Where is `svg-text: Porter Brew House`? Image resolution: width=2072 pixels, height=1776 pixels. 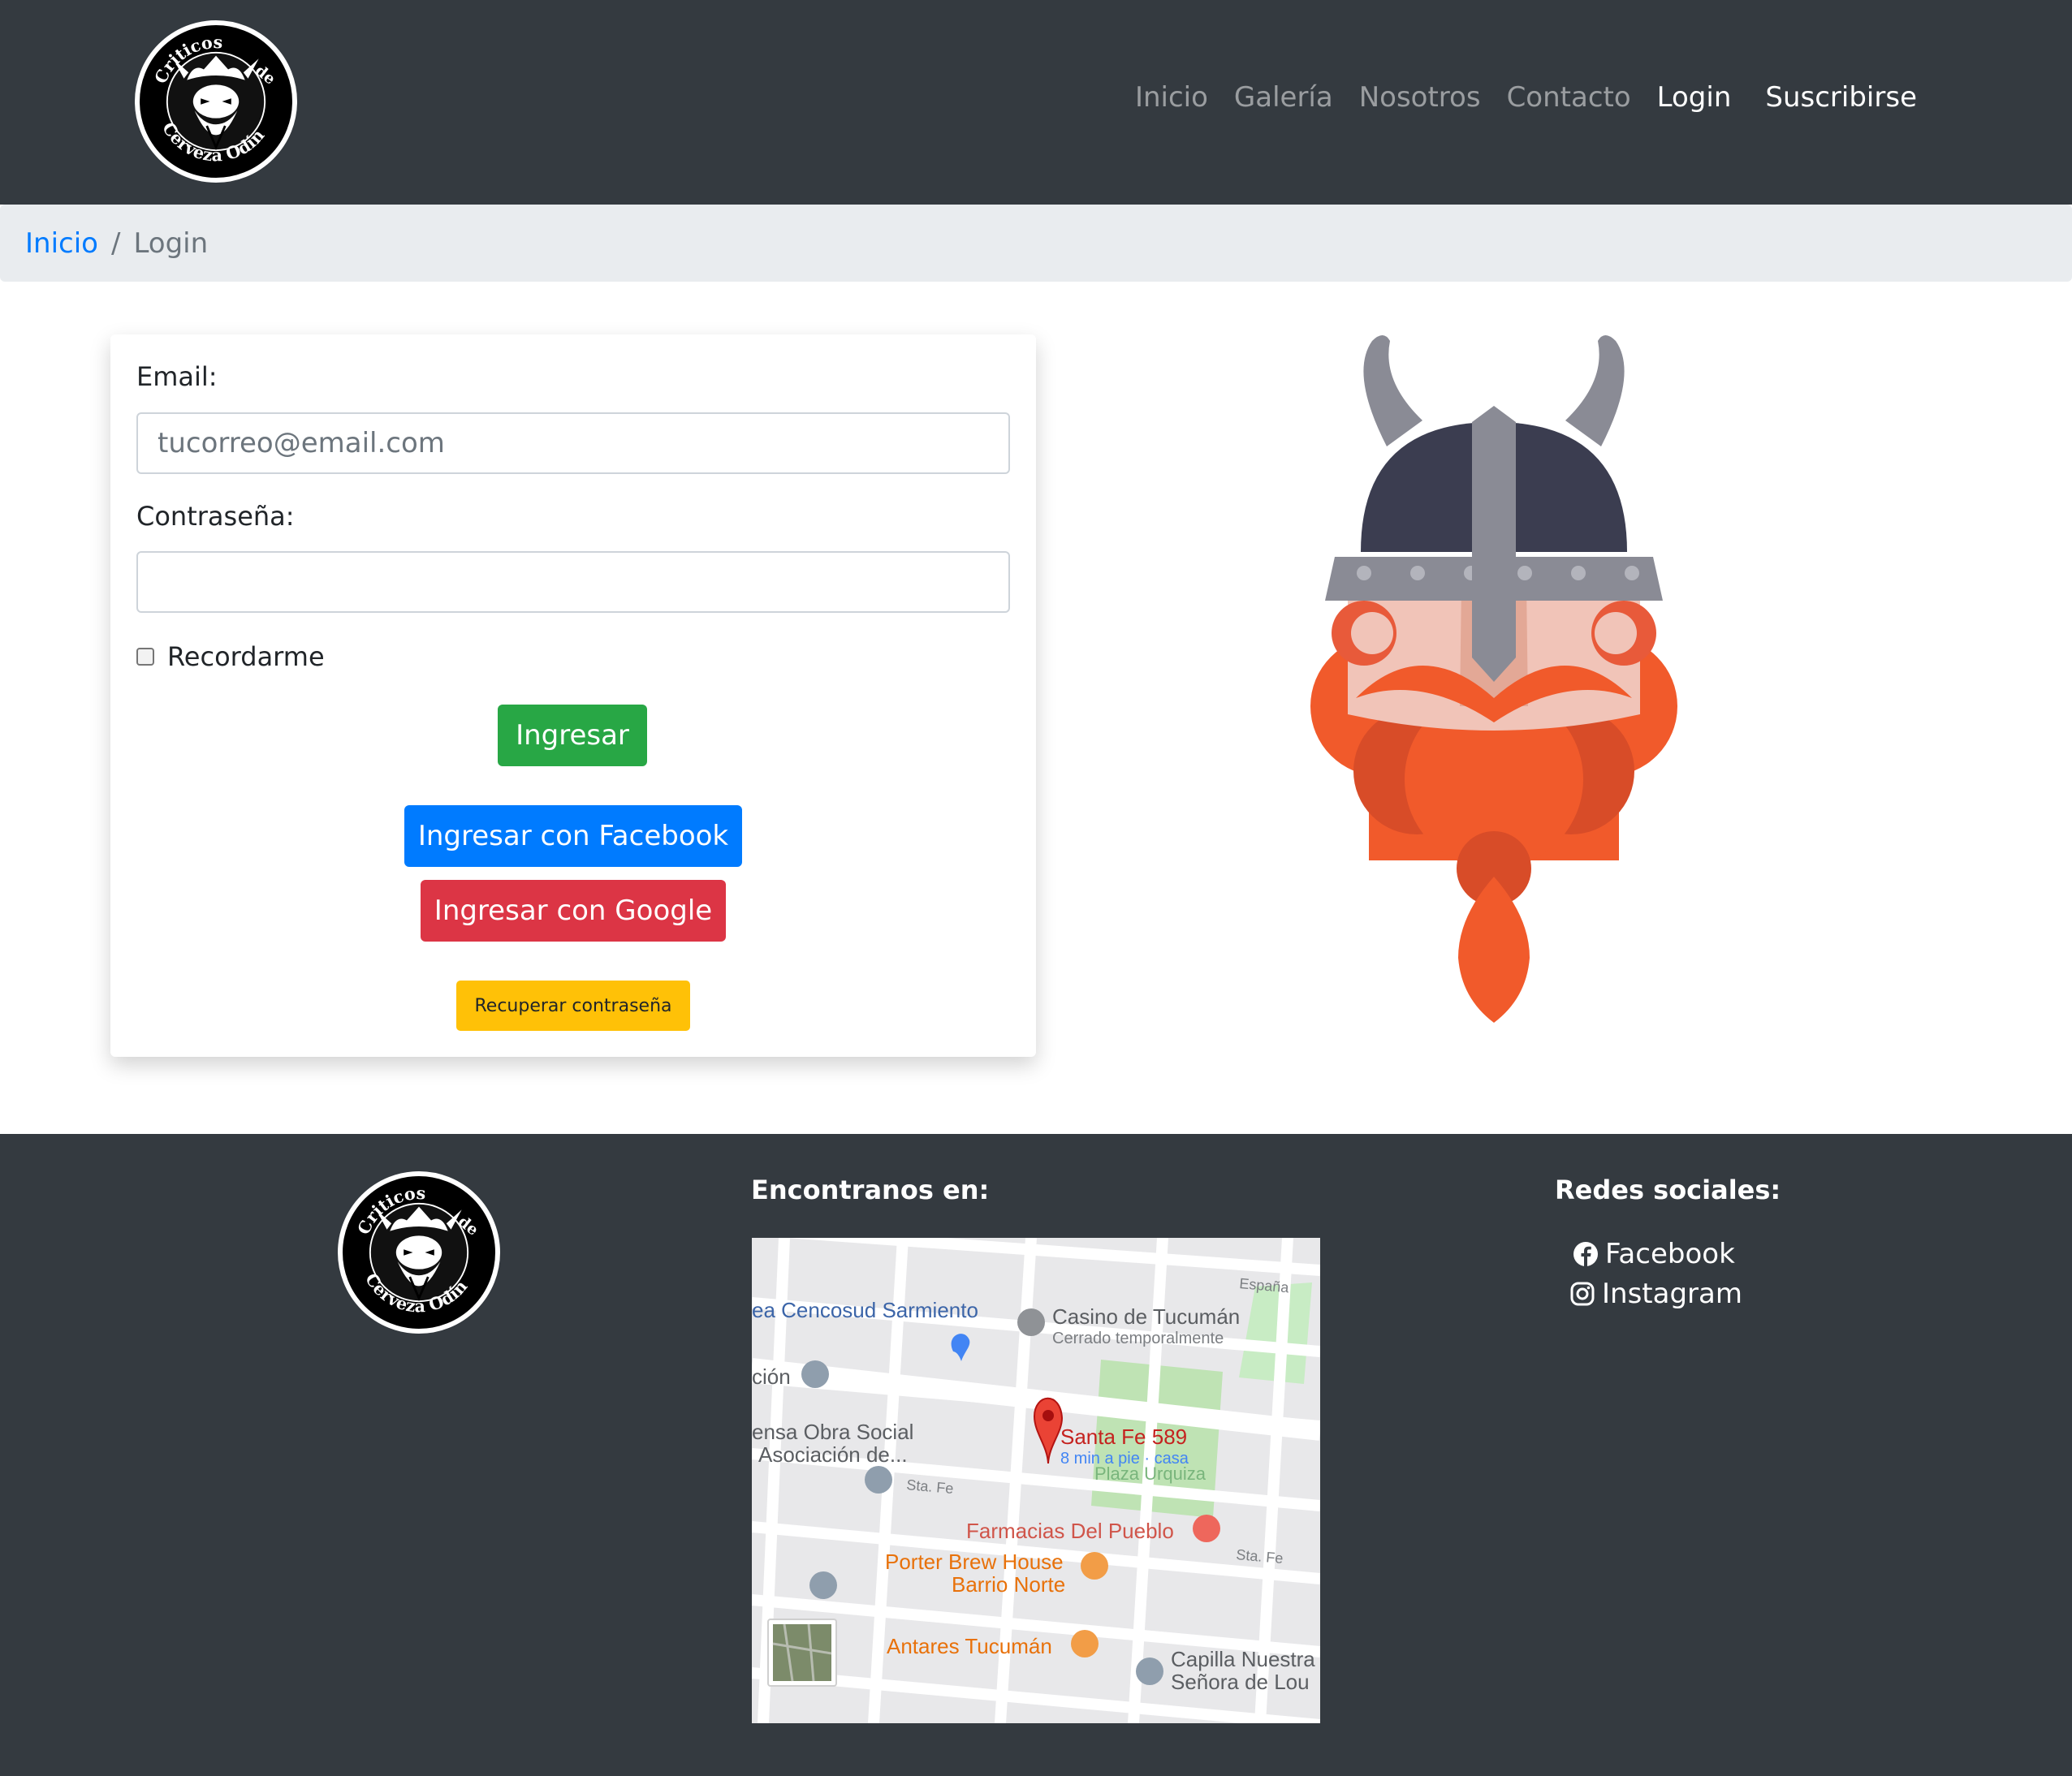 svg-text: Porter Brew House is located at coordinates (974, 1562).